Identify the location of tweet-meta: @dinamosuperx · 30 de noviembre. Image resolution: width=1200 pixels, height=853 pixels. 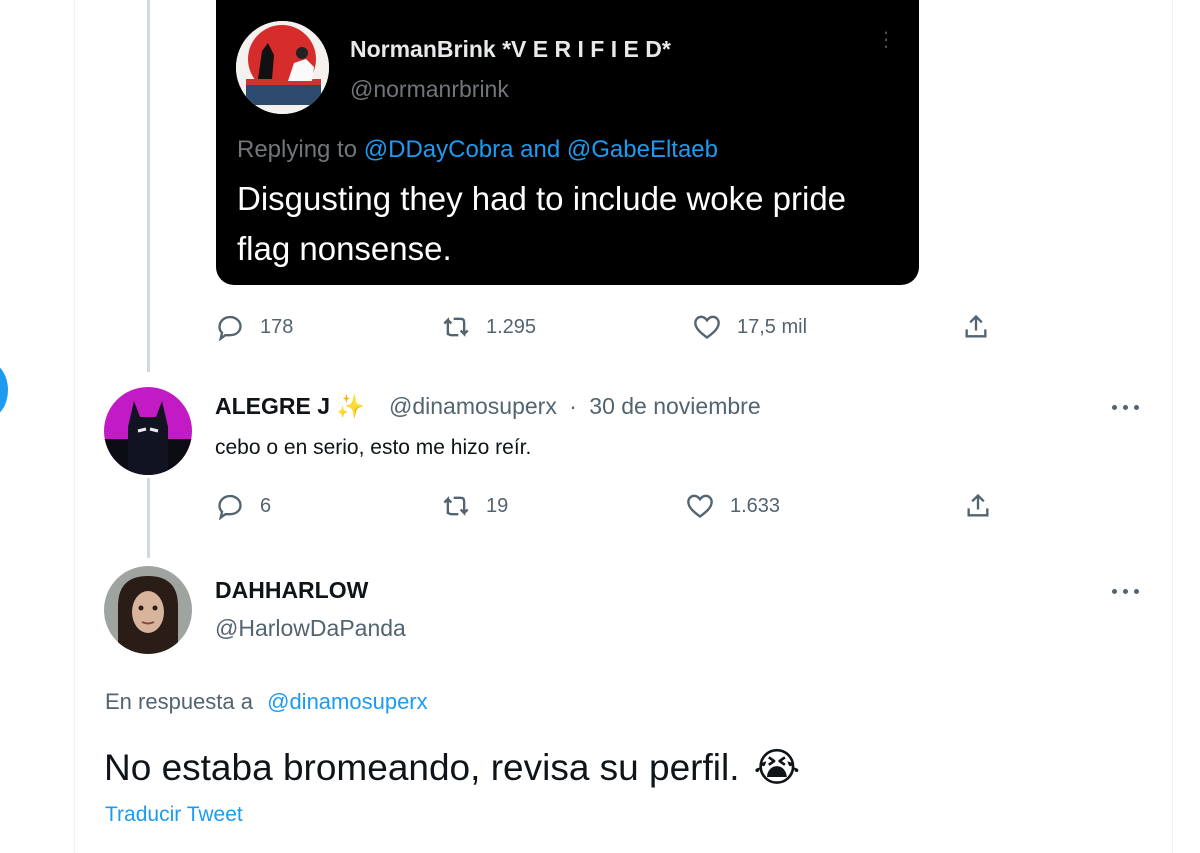
(575, 406).